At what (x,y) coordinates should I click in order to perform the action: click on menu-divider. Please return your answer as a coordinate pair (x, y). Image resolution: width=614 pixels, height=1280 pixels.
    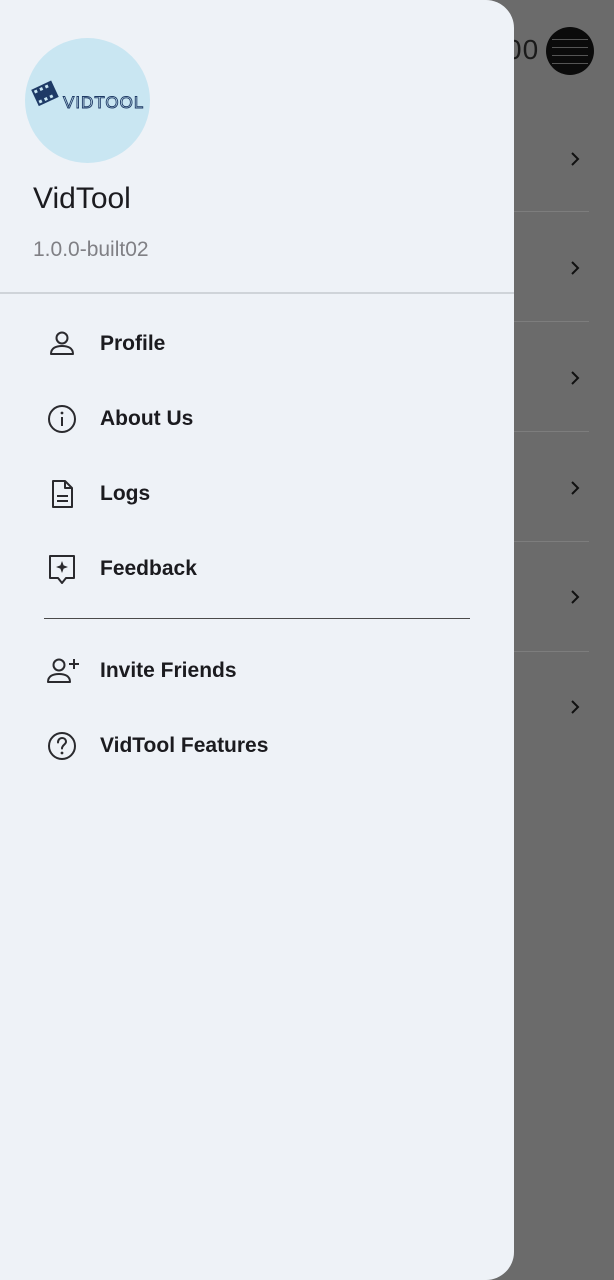
    Looking at the image, I should click on (257, 618).